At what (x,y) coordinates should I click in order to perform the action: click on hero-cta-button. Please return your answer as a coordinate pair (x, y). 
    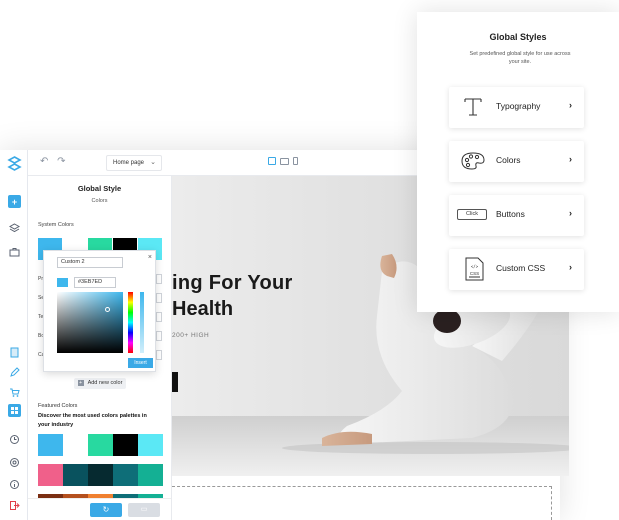
    Looking at the image, I should click on (175, 382).